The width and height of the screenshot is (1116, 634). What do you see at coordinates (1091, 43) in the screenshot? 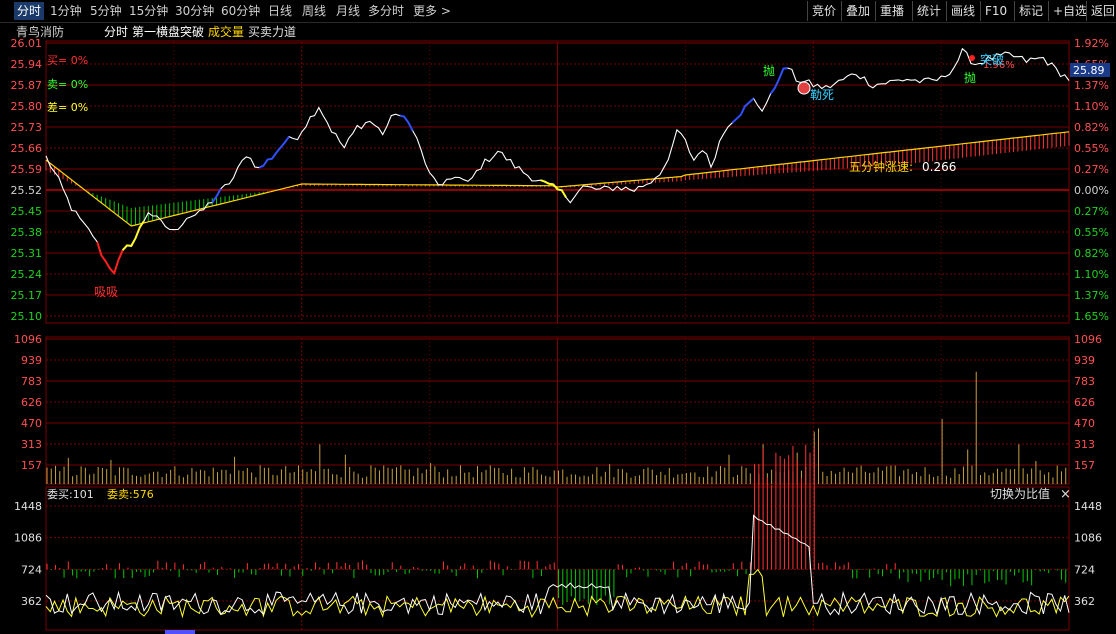
I see `pct-axis-label: 1.92%` at bounding box center [1091, 43].